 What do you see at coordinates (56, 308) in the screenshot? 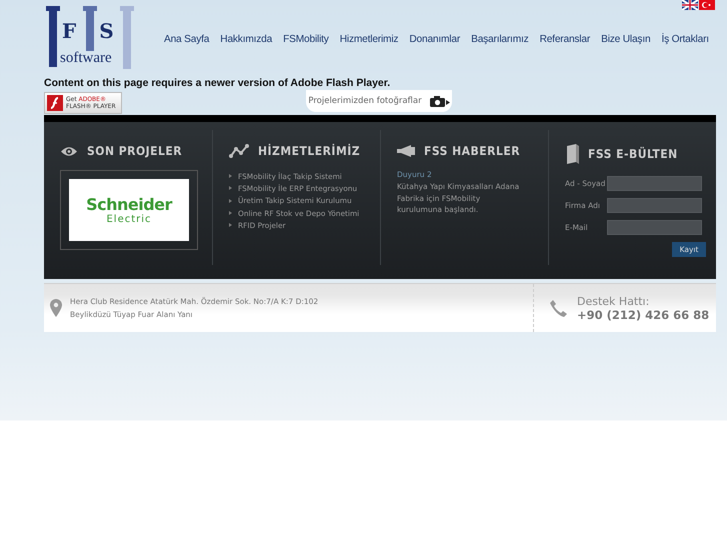
I see `map-pin-icon` at bounding box center [56, 308].